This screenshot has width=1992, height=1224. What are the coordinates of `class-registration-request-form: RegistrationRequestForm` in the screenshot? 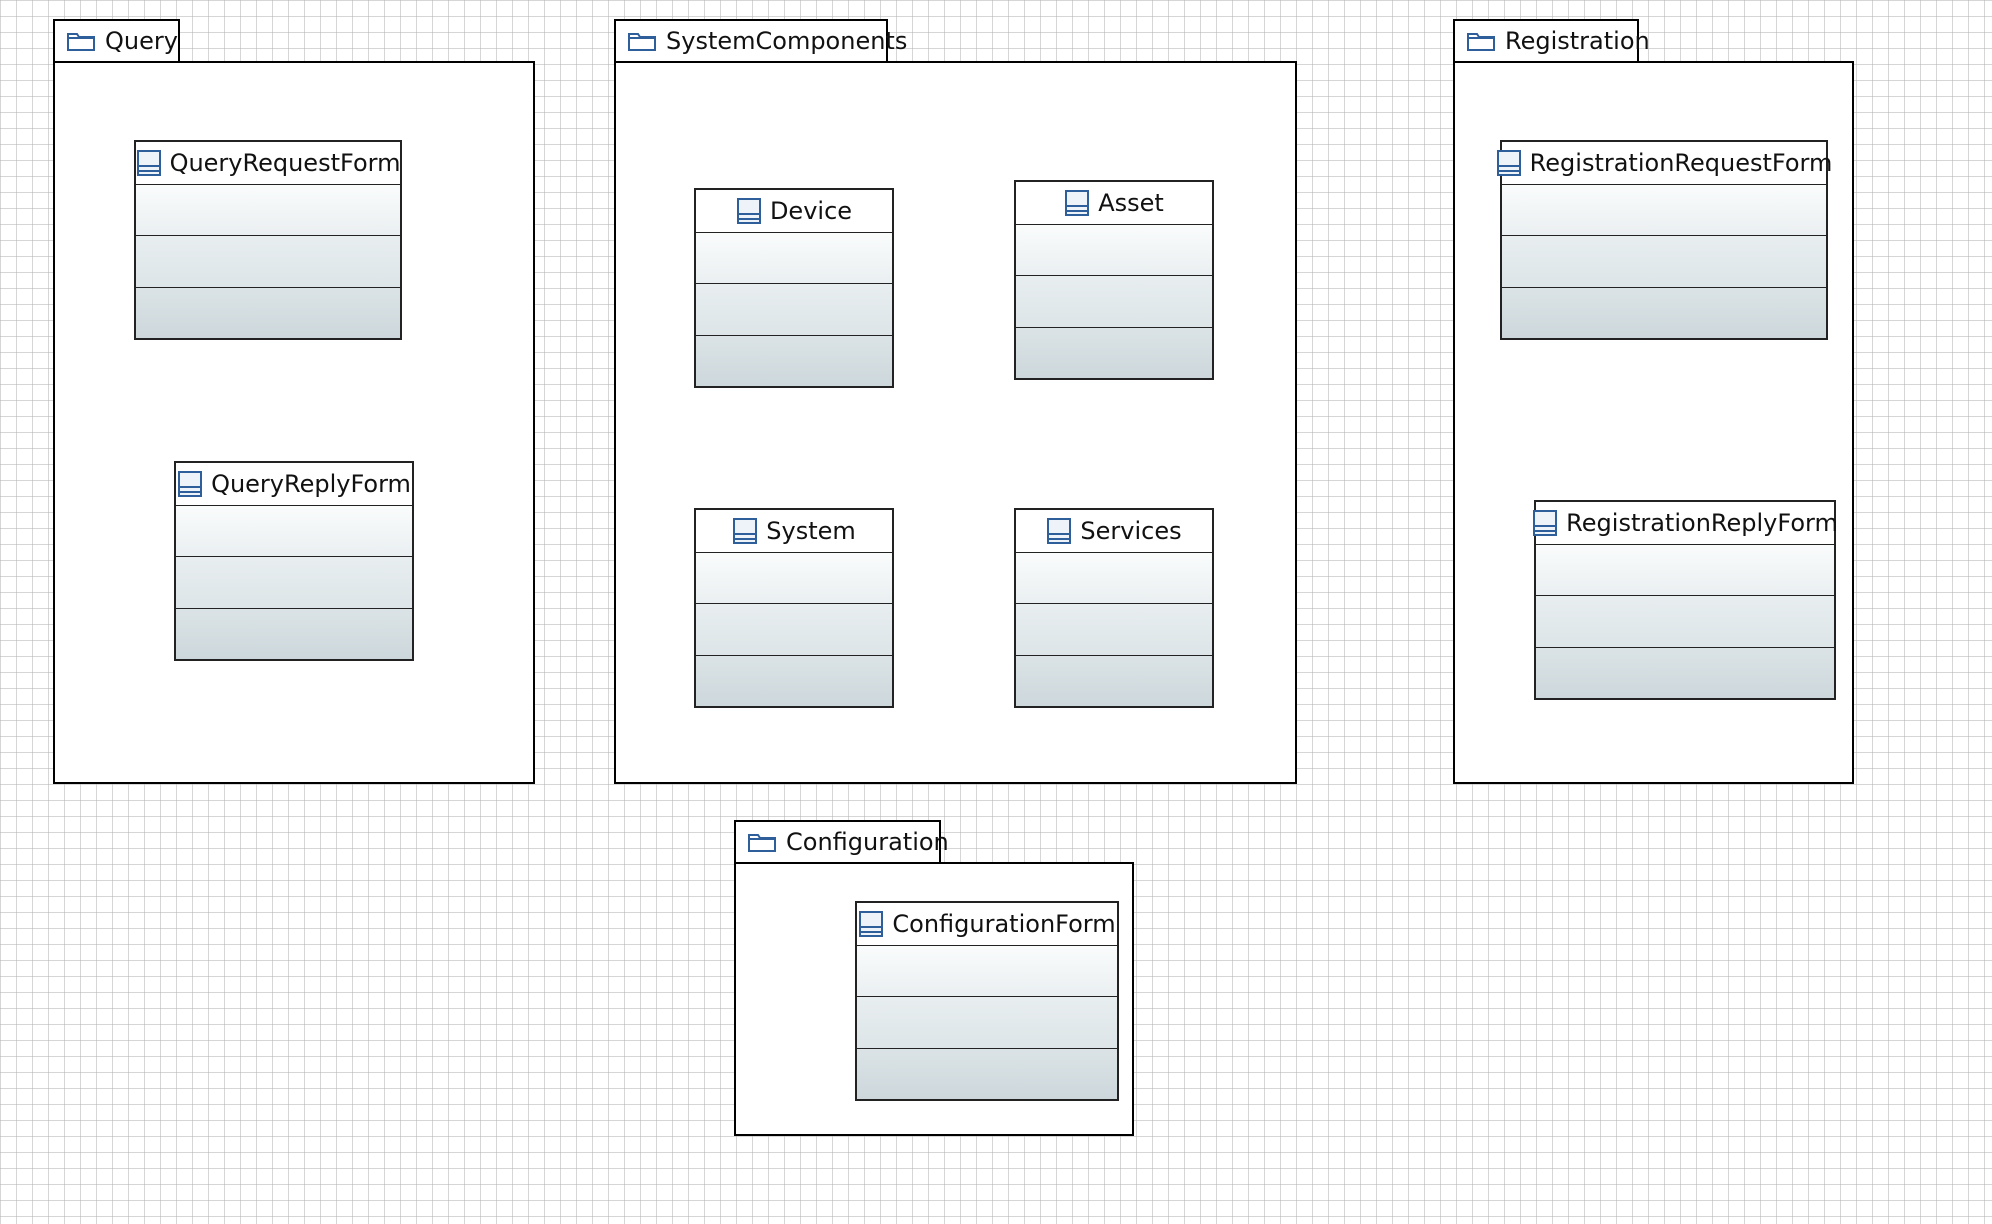 It's located at (1664, 240).